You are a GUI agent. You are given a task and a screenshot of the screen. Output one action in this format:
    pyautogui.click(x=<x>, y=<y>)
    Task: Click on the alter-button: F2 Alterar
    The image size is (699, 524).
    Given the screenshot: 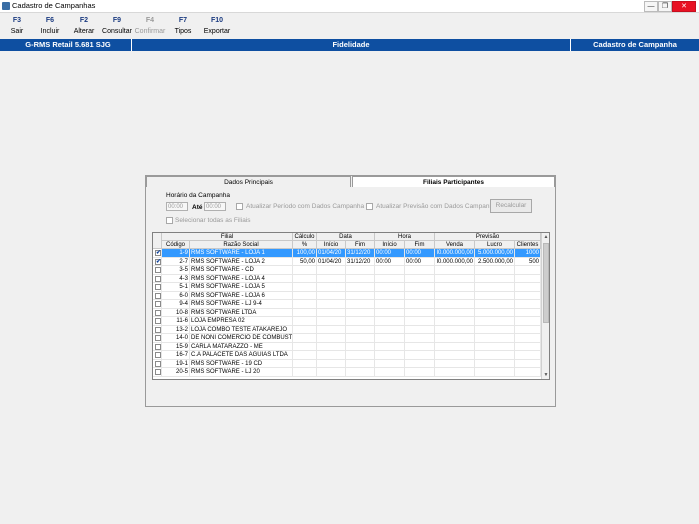 What is the action you would take?
    pyautogui.click(x=84, y=26)
    